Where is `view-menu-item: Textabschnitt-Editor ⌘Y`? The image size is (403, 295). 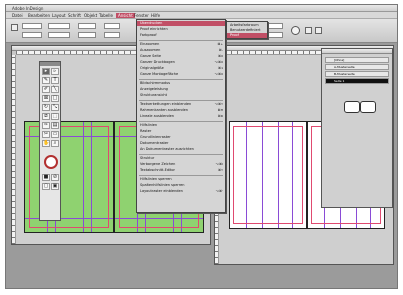 view-menu-item: Textabschnitt-Editor ⌘Y is located at coordinates (181, 170).